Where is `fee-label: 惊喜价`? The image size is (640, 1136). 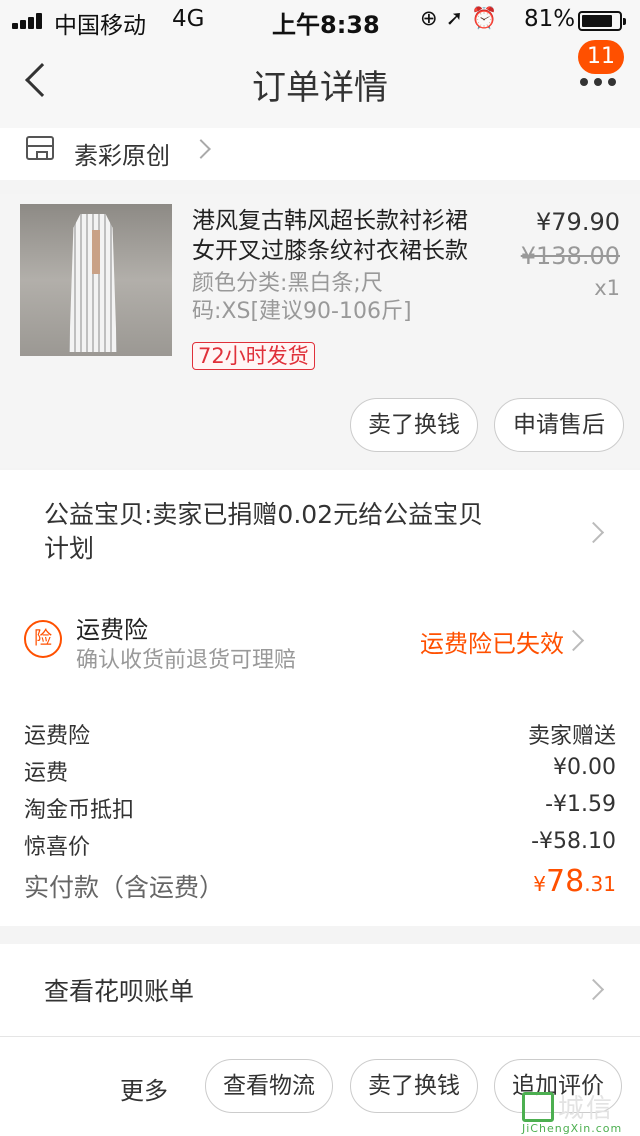
fee-label: 惊喜价 is located at coordinates (57, 847).